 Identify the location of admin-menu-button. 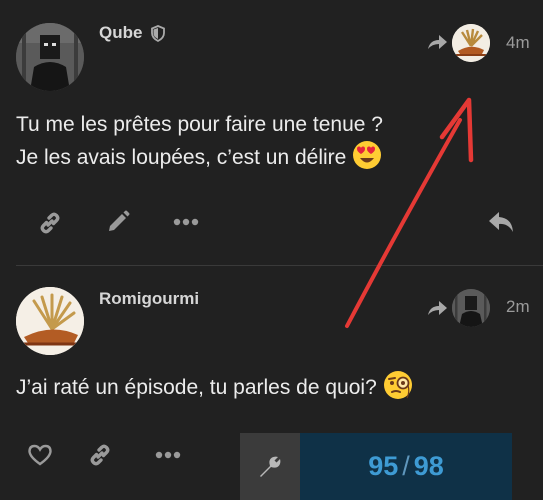
(270, 466).